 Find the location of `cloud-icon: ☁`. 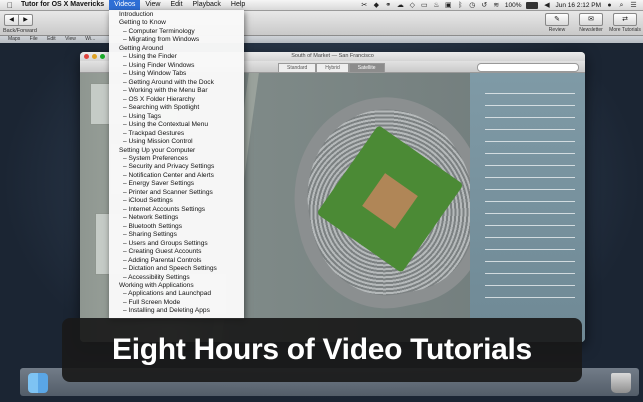

cloud-icon: ☁ is located at coordinates (400, 5).